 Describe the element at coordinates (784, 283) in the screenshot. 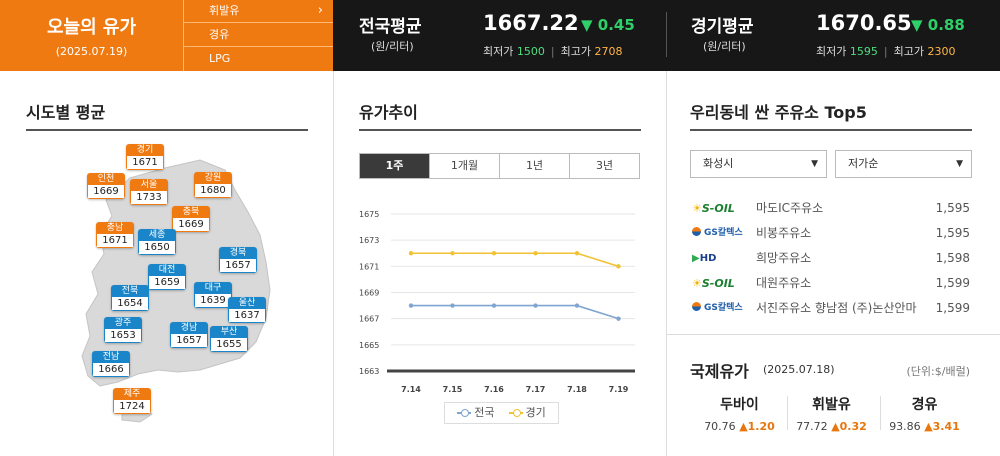

I see `station-name: 대원주유소` at that location.